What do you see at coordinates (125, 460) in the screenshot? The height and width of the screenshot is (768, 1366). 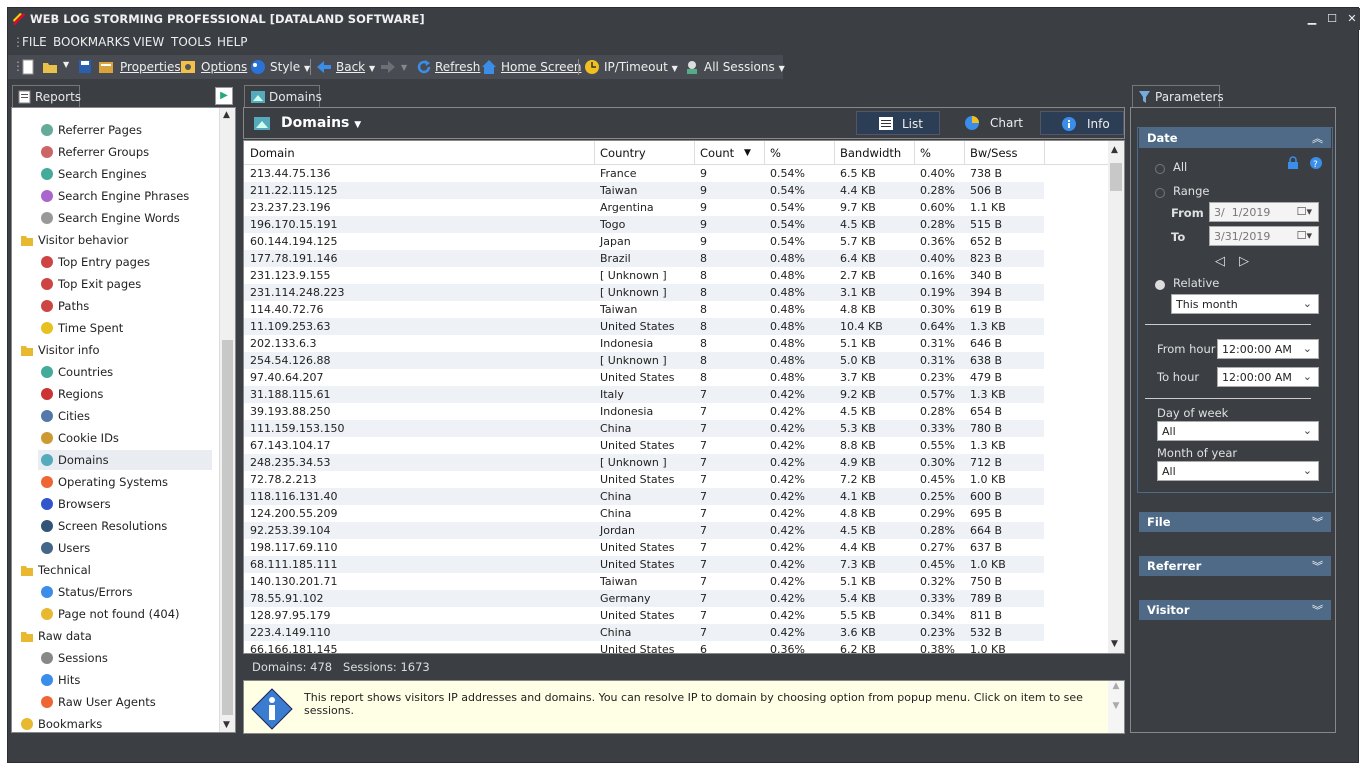 I see `tree-item-domains: Domains` at bounding box center [125, 460].